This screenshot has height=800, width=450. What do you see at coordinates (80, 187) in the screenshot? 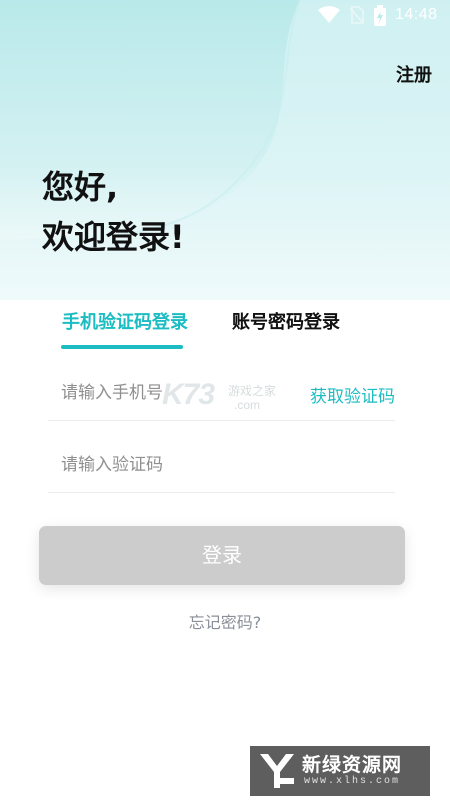
I see `greeting-line-1: 您好,` at bounding box center [80, 187].